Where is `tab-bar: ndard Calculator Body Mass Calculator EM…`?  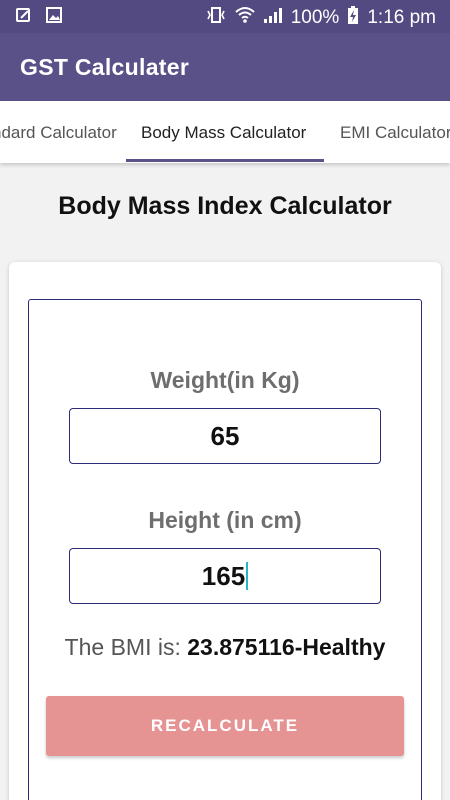
tab-bar: ndard Calculator Body Mass Calculator EM… is located at coordinates (225, 132).